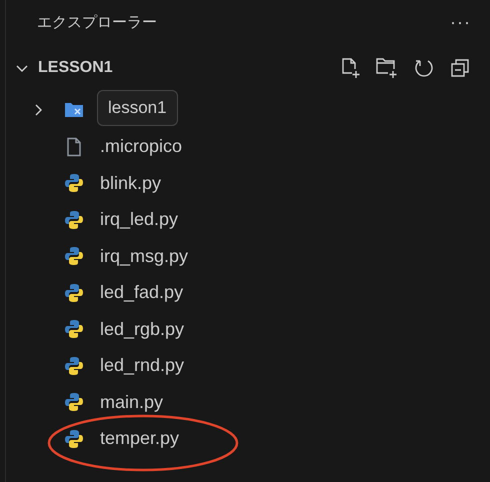  What do you see at coordinates (460, 68) in the screenshot?
I see `collapse-all-icon` at bounding box center [460, 68].